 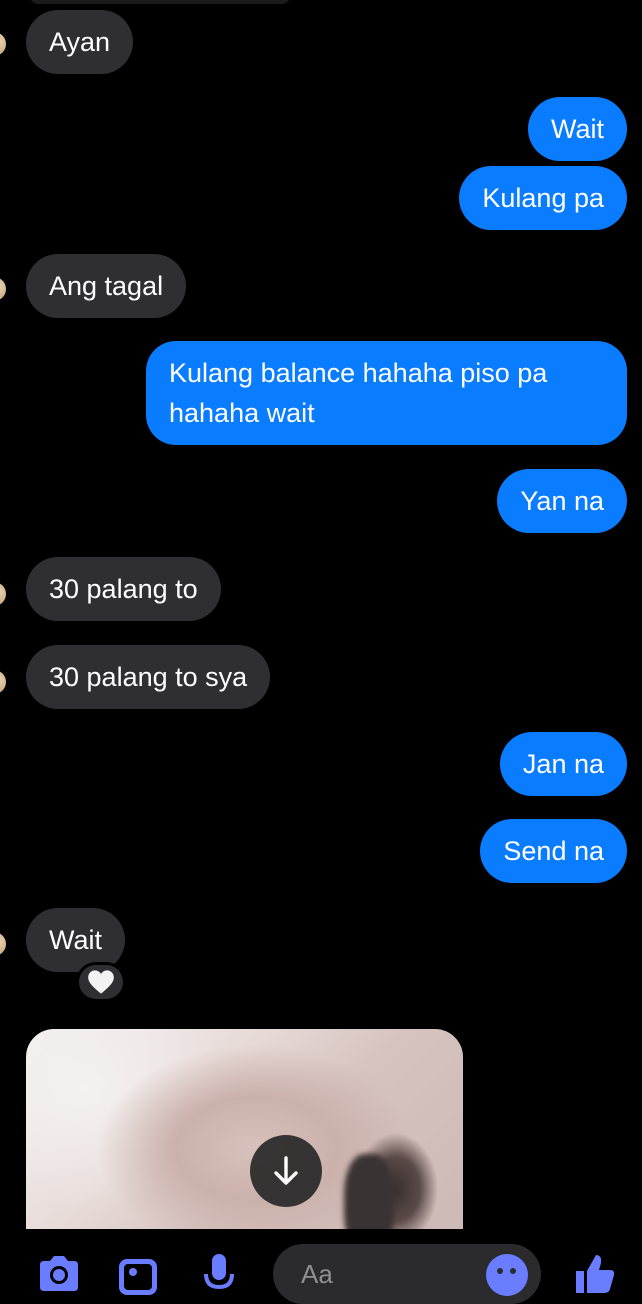 I want to click on message-bubble-outgoing: Send na, so click(x=553, y=851).